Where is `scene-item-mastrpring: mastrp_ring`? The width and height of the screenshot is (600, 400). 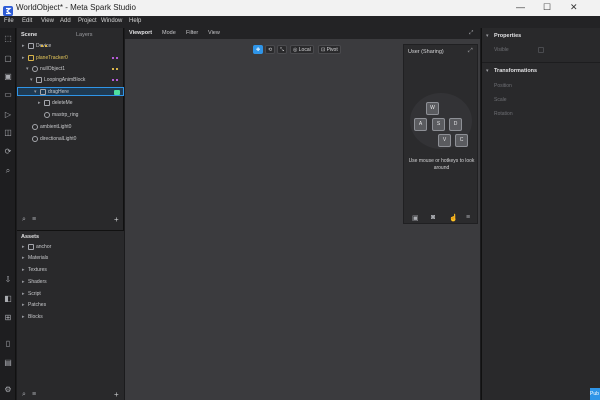 scene-item-mastrpring: mastrp_ring is located at coordinates (58, 115).